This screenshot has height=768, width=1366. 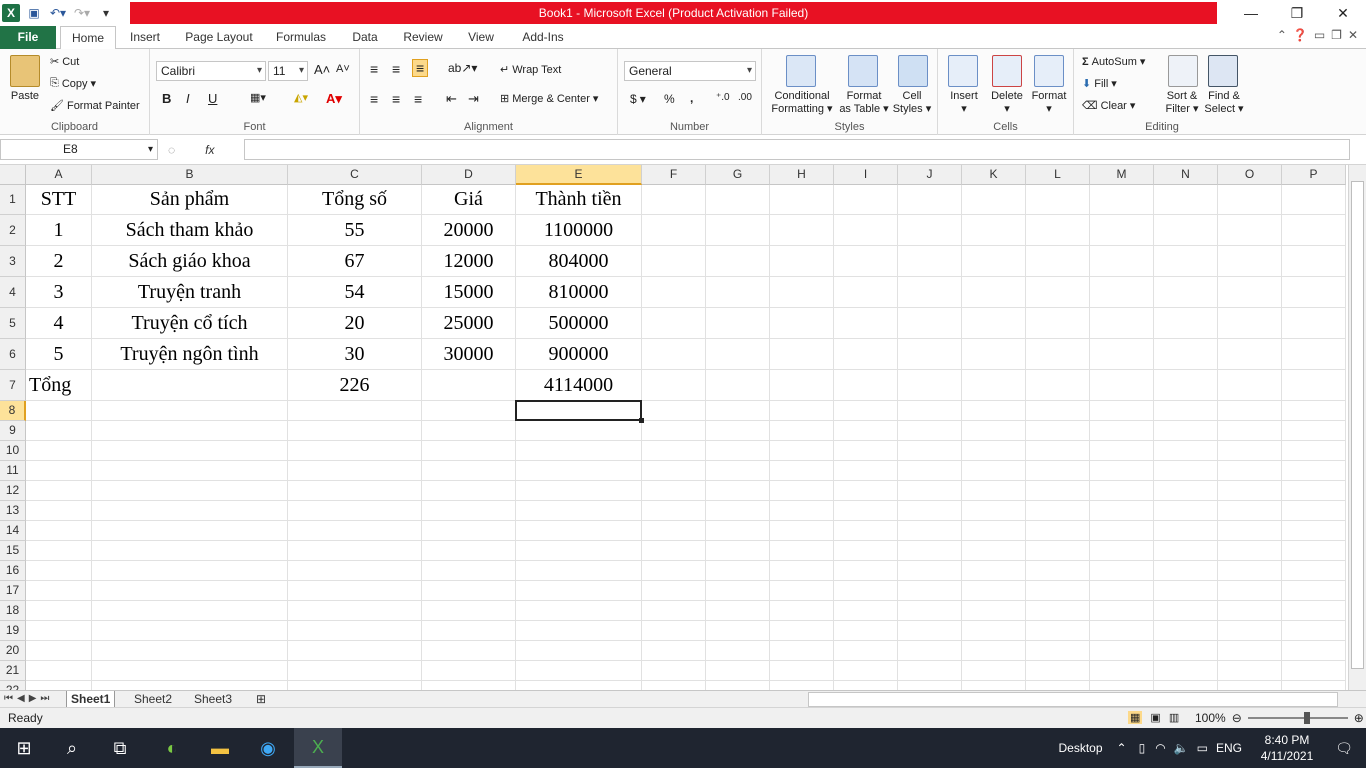 I want to click on volume-icon: 🔈, so click(x=1181, y=748).